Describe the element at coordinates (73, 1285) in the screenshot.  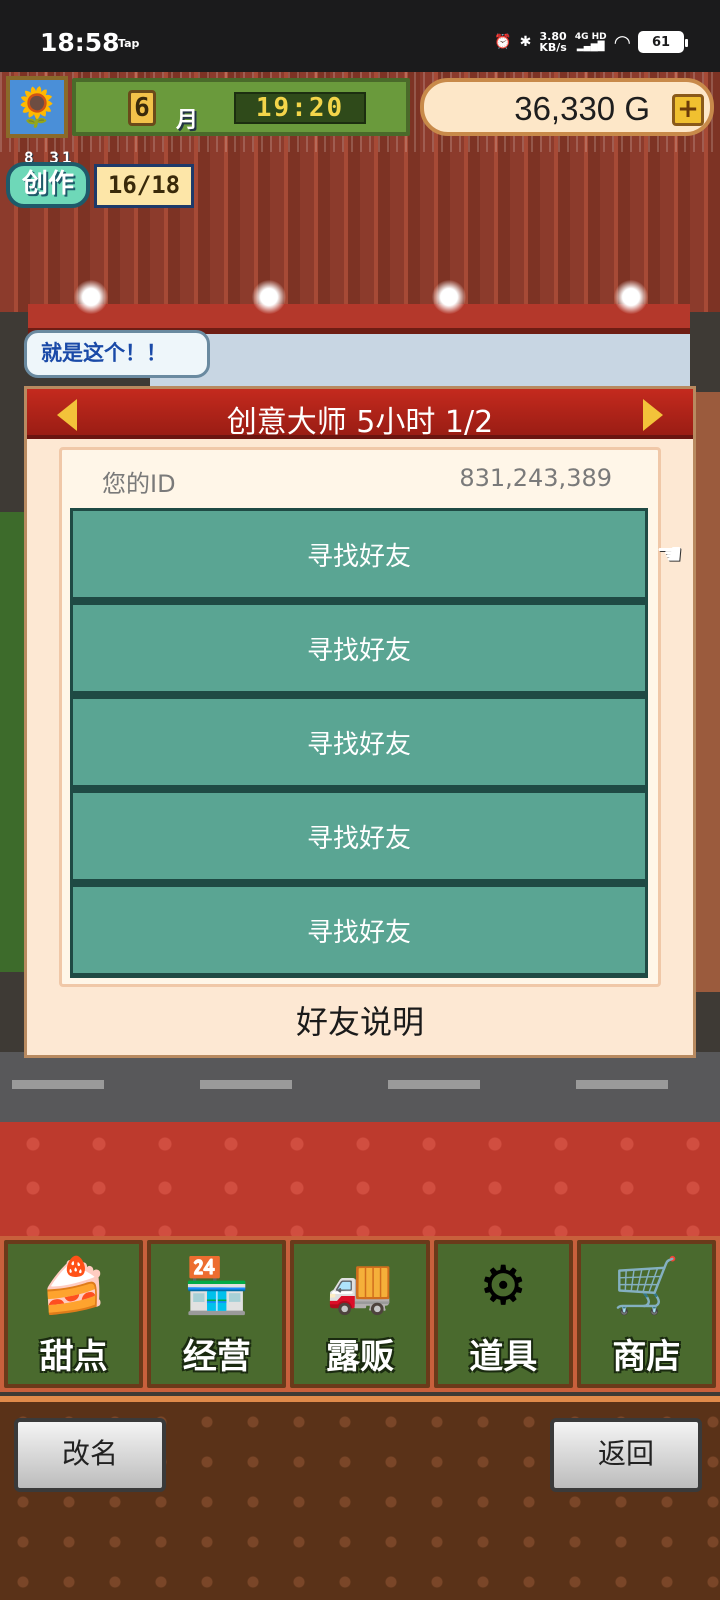
I see `cake-icon: 🍰` at that location.